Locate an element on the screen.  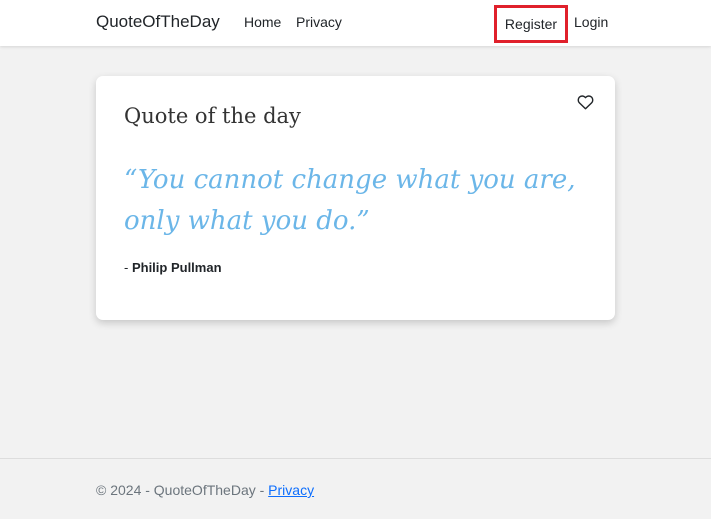
author-prefix: - is located at coordinates (128, 267).